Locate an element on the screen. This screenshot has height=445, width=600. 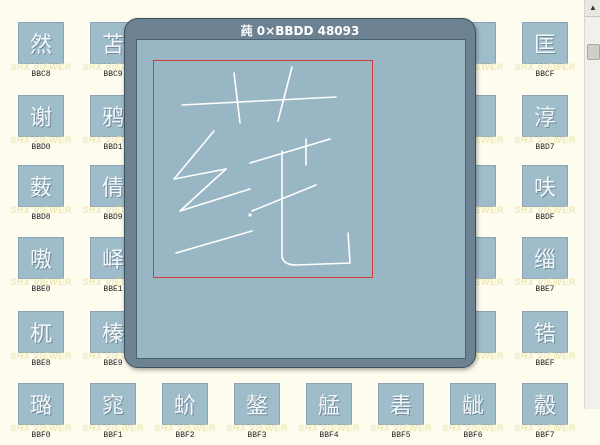
glyph-code: BBF1 is located at coordinates (113, 435).